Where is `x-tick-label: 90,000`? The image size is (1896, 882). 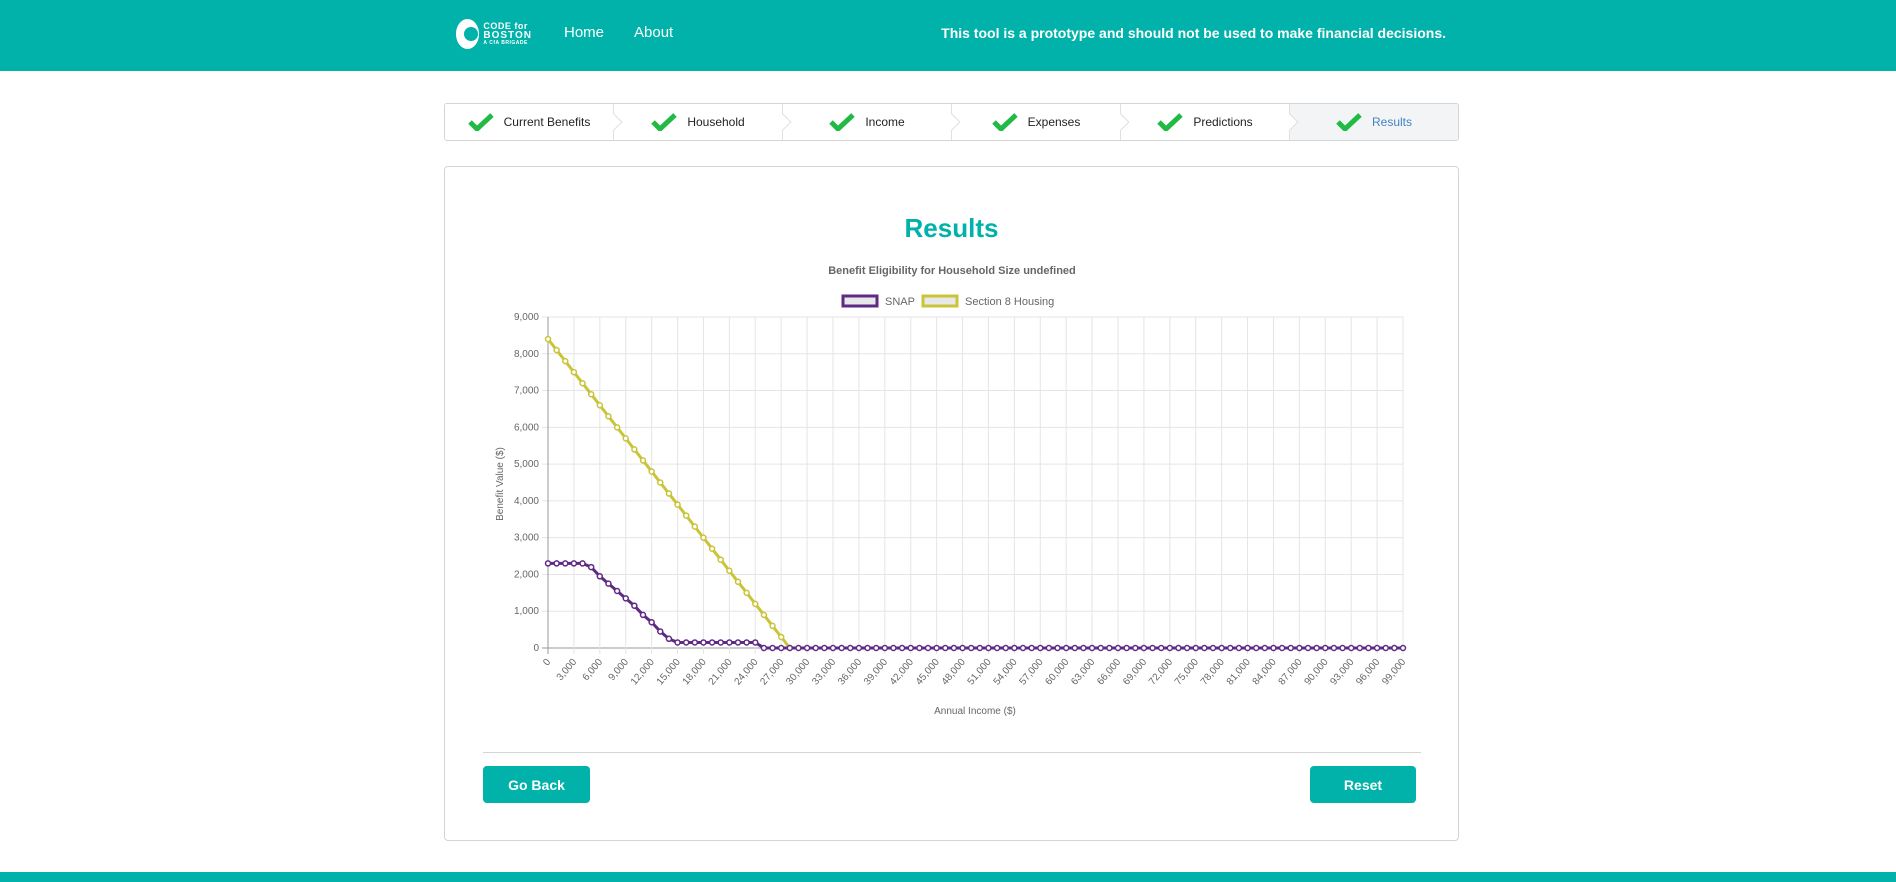 x-tick-label: 90,000 is located at coordinates (1316, 672).